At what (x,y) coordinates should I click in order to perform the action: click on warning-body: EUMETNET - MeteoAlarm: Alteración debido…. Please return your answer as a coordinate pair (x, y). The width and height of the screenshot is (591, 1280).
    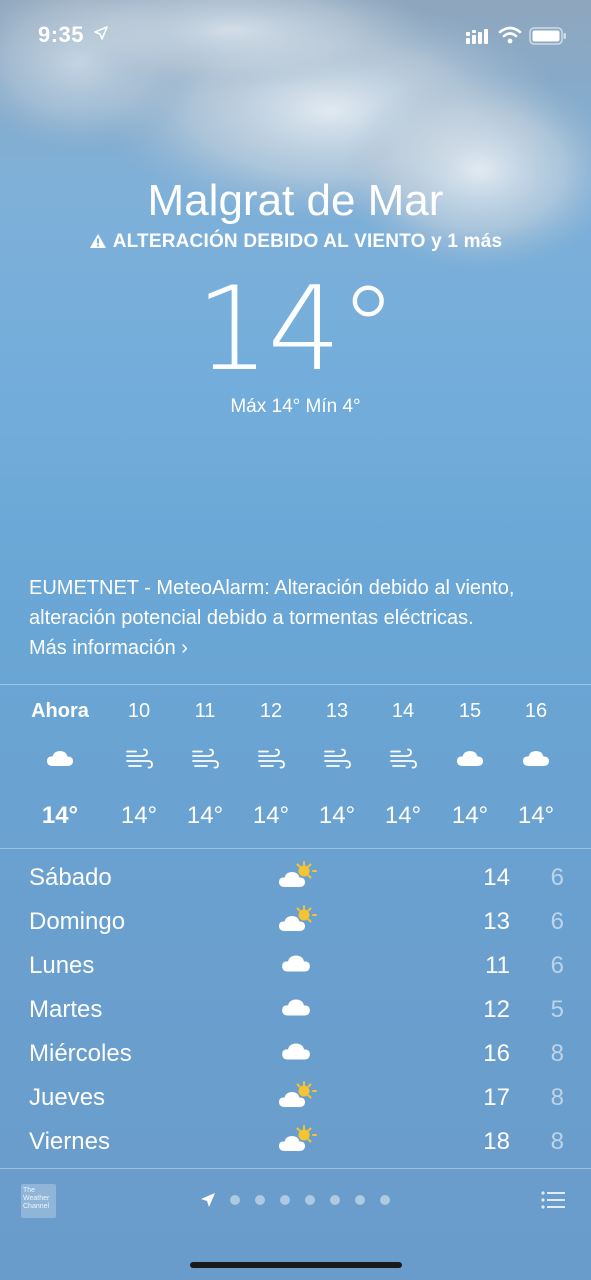
    Looking at the image, I should click on (272, 603).